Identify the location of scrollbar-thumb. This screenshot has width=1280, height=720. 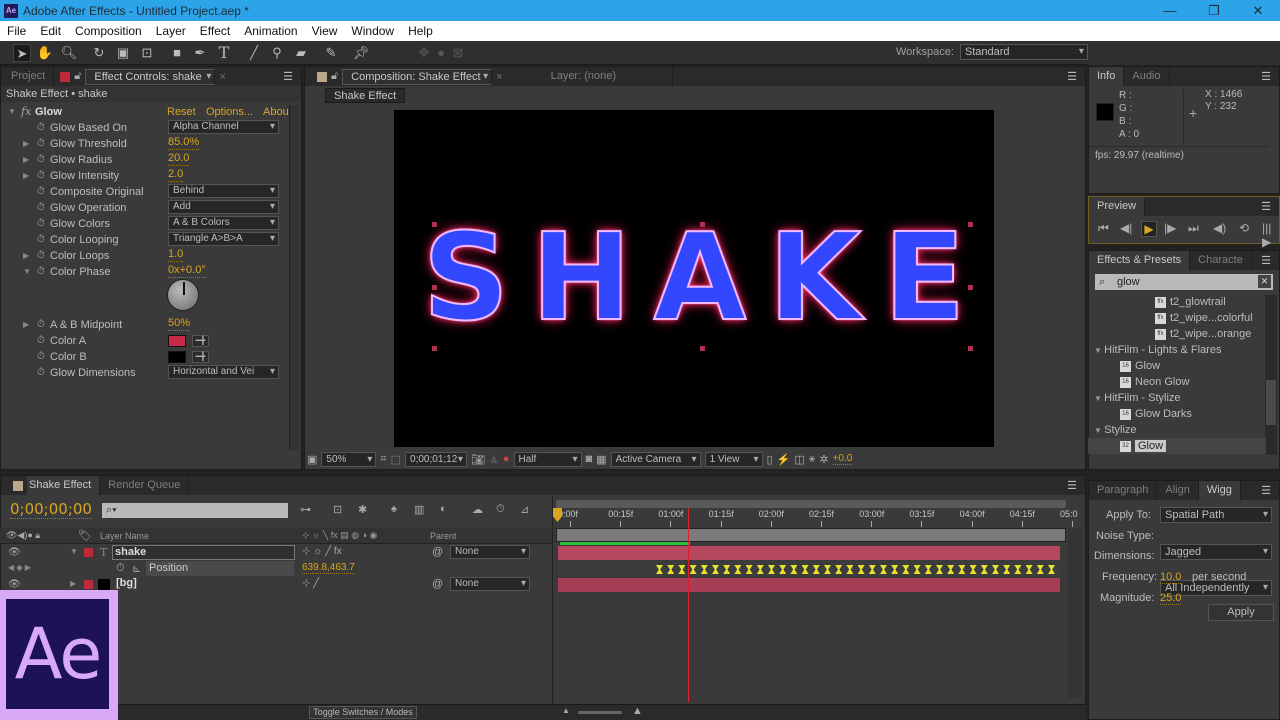
(1271, 402).